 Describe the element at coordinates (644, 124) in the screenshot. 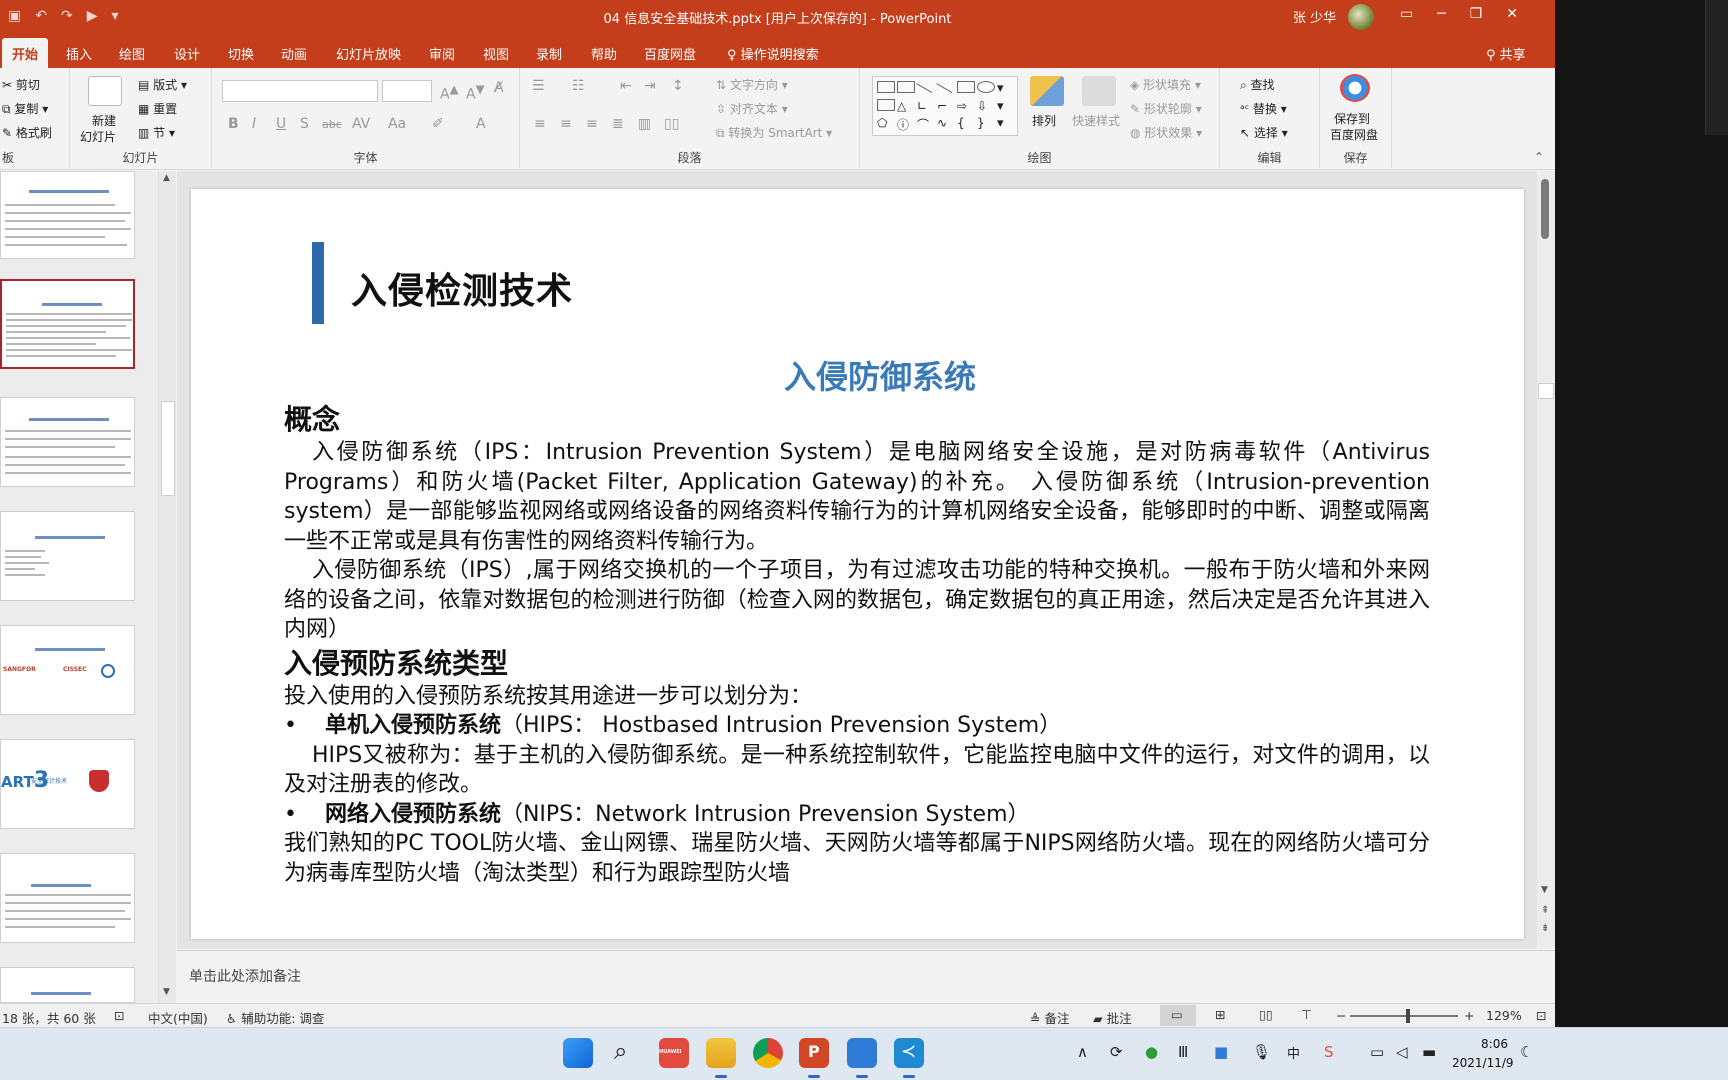

I see `distribute-icon: ▥` at that location.